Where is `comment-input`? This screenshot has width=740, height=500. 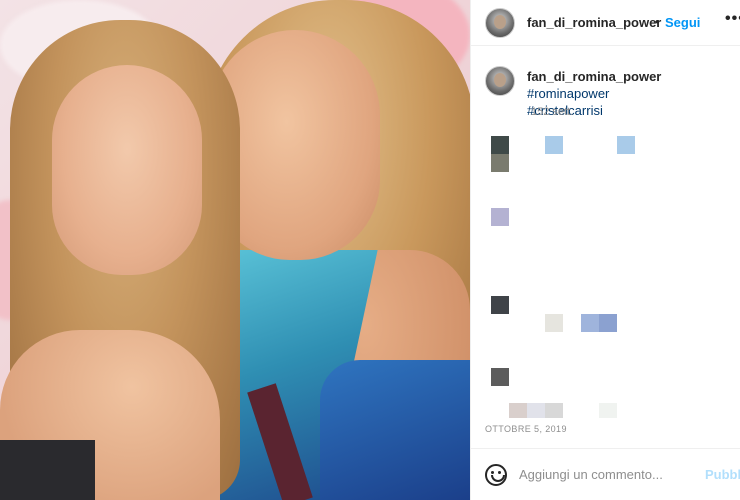 comment-input is located at coordinates (594, 474).